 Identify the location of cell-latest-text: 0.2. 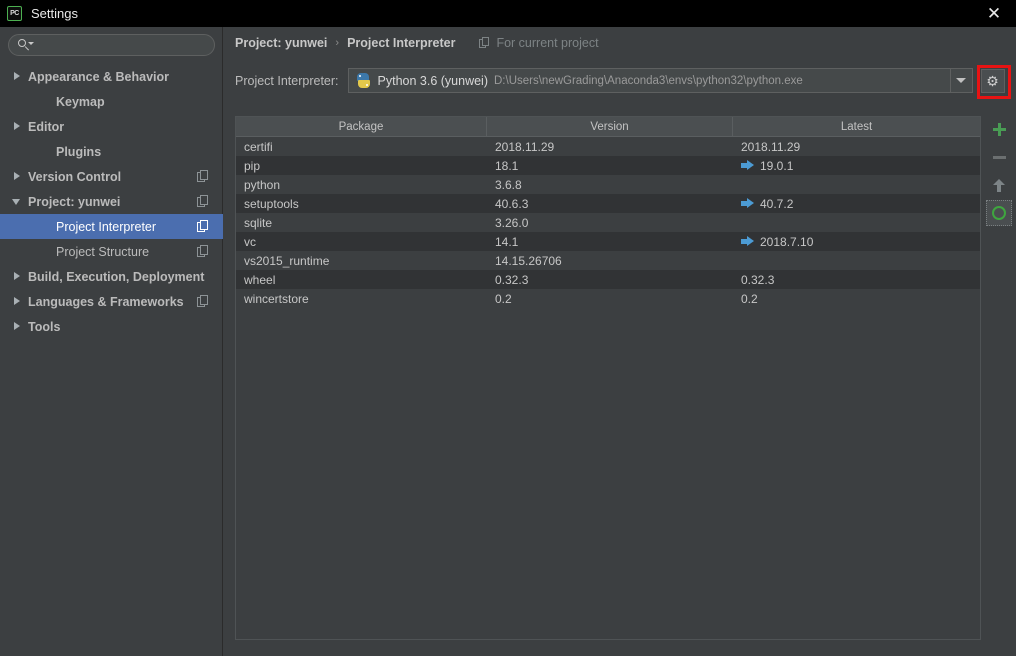
(749, 298).